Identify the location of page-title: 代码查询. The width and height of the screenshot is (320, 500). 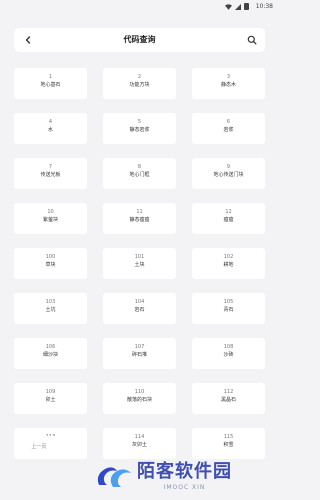
(139, 39).